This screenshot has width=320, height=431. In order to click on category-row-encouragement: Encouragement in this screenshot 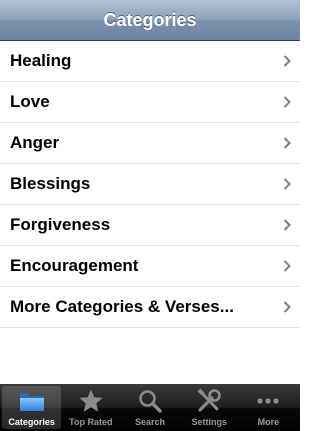, I will do `click(150, 266)`.